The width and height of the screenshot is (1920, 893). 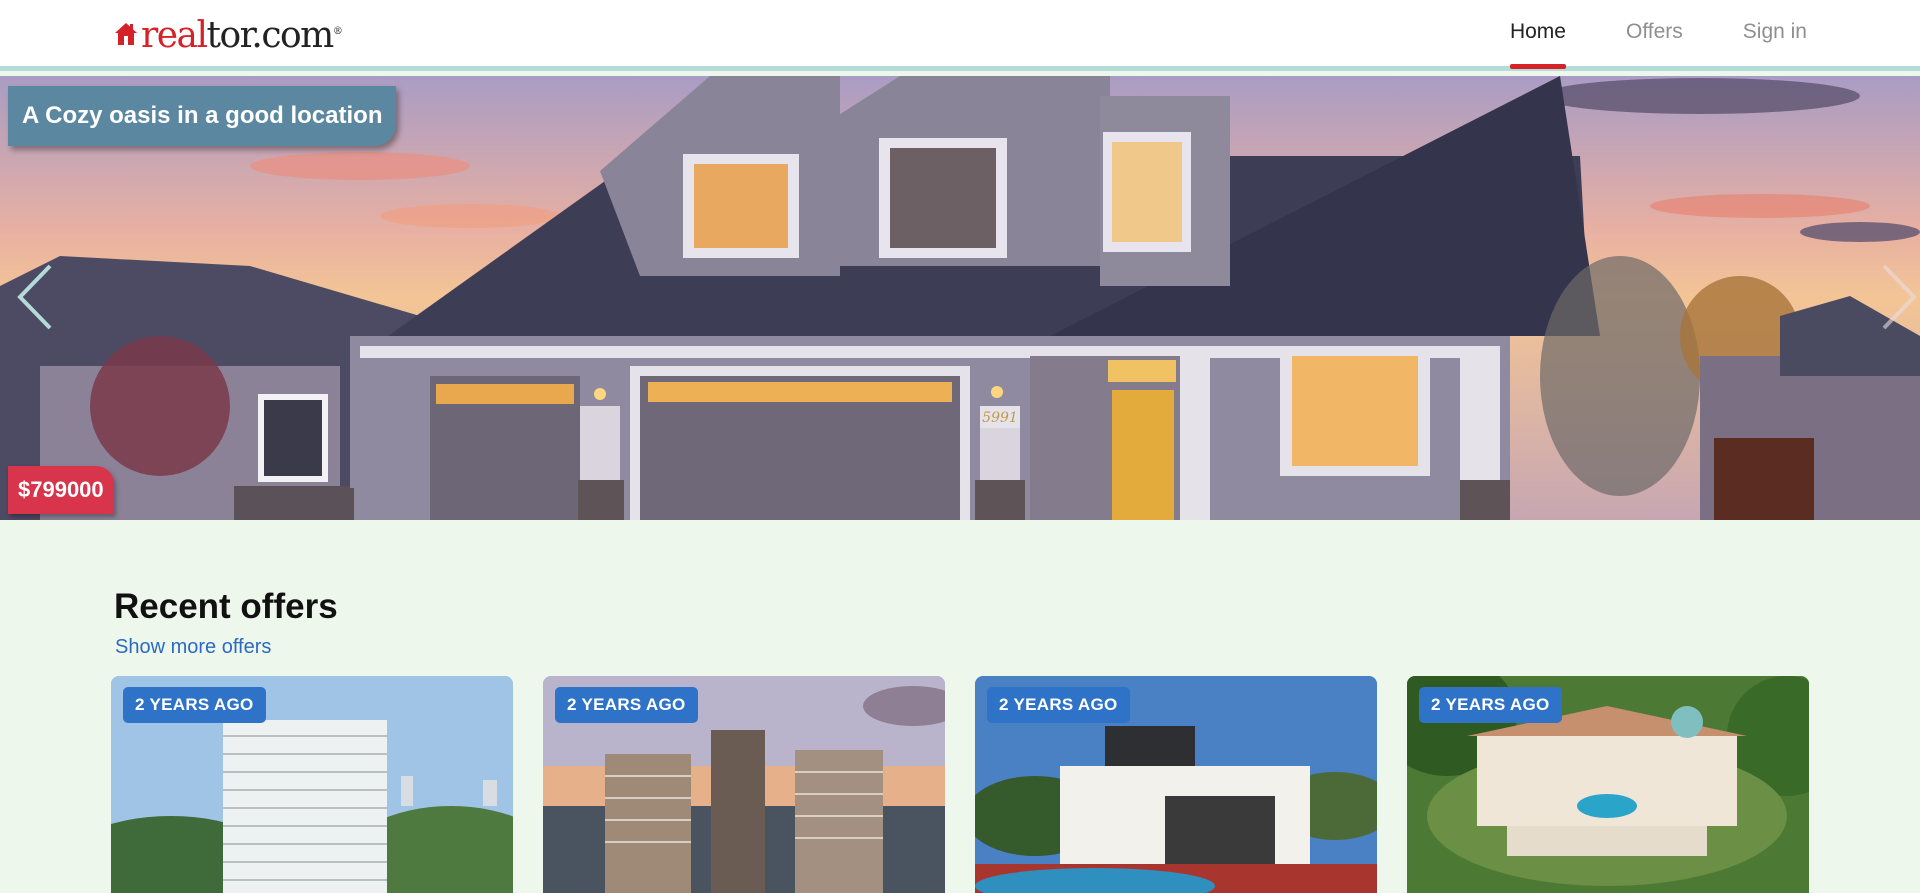 I want to click on listing-price-badge: $799000, so click(x=61, y=490).